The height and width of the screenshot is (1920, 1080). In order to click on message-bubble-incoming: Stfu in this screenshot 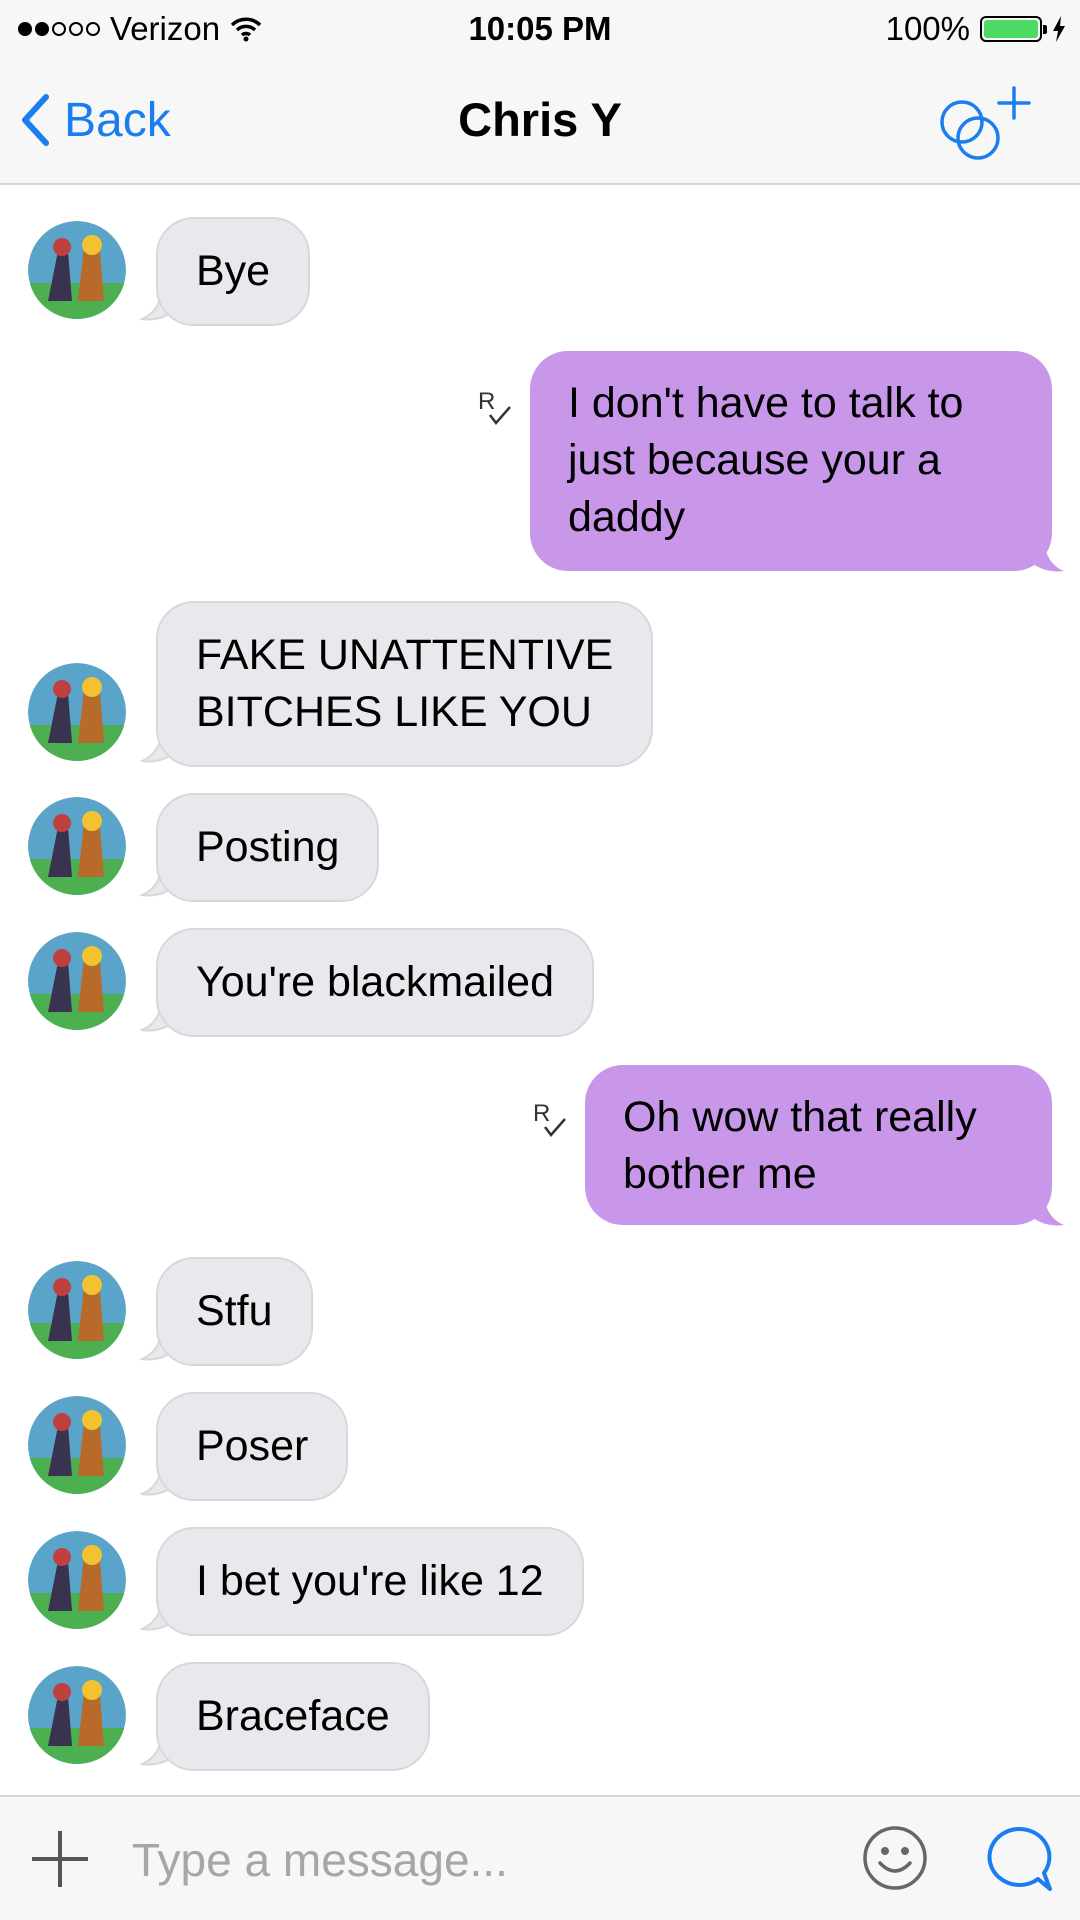, I will do `click(234, 1311)`.